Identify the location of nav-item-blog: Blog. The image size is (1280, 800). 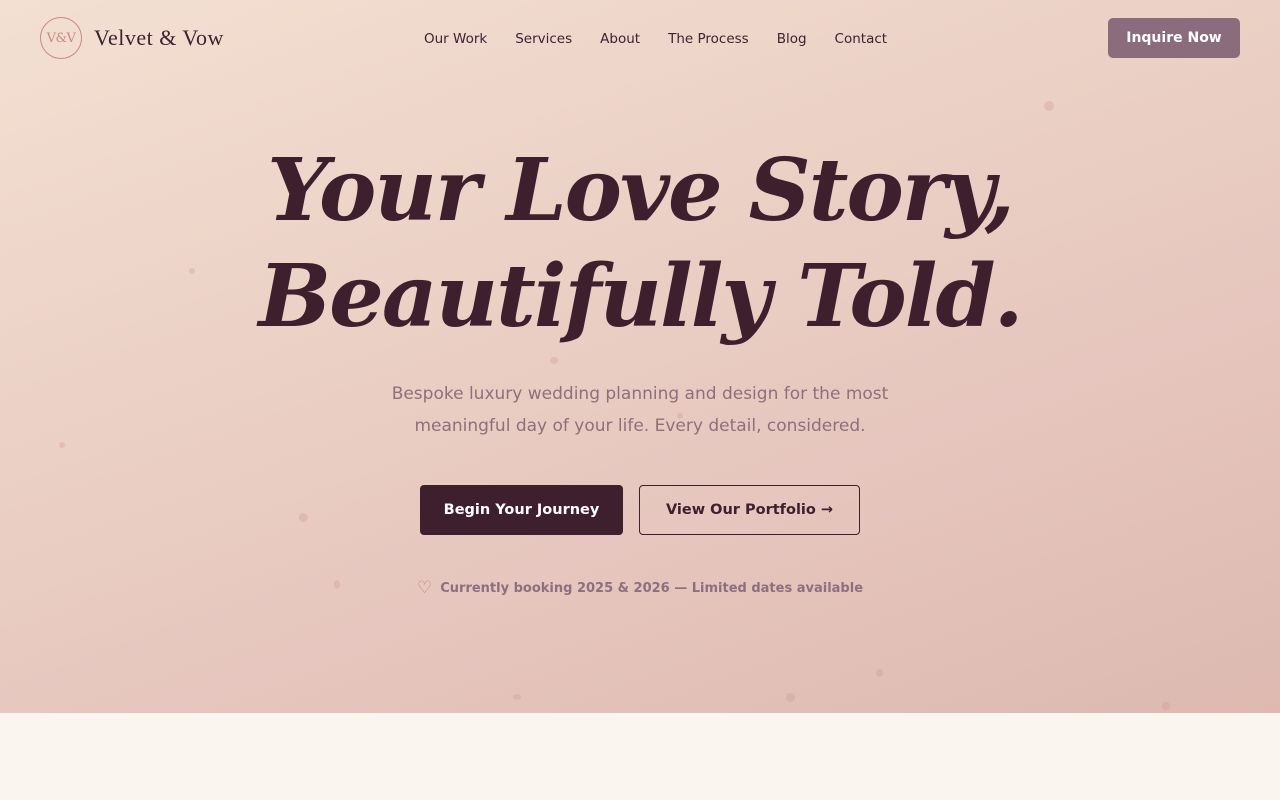
(792, 39).